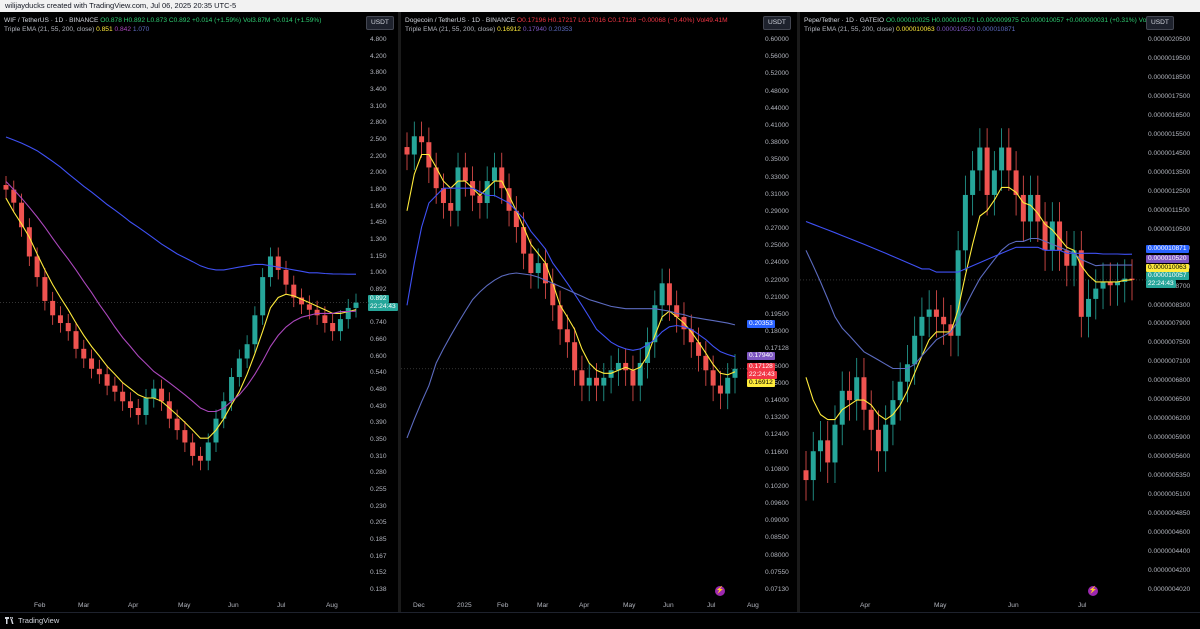 This screenshot has height=629, width=1200. Describe the element at coordinates (865, 605) in the screenshot. I see `x-tick-label: Apr` at that location.